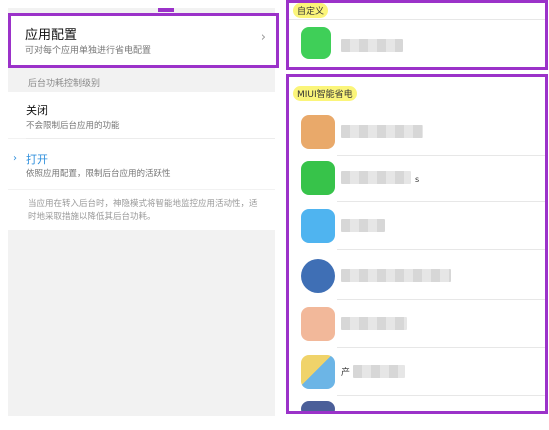 Image resolution: width=549 pixels, height=430 pixels. I want to click on miui-label: MIUI智能省电, so click(325, 93).